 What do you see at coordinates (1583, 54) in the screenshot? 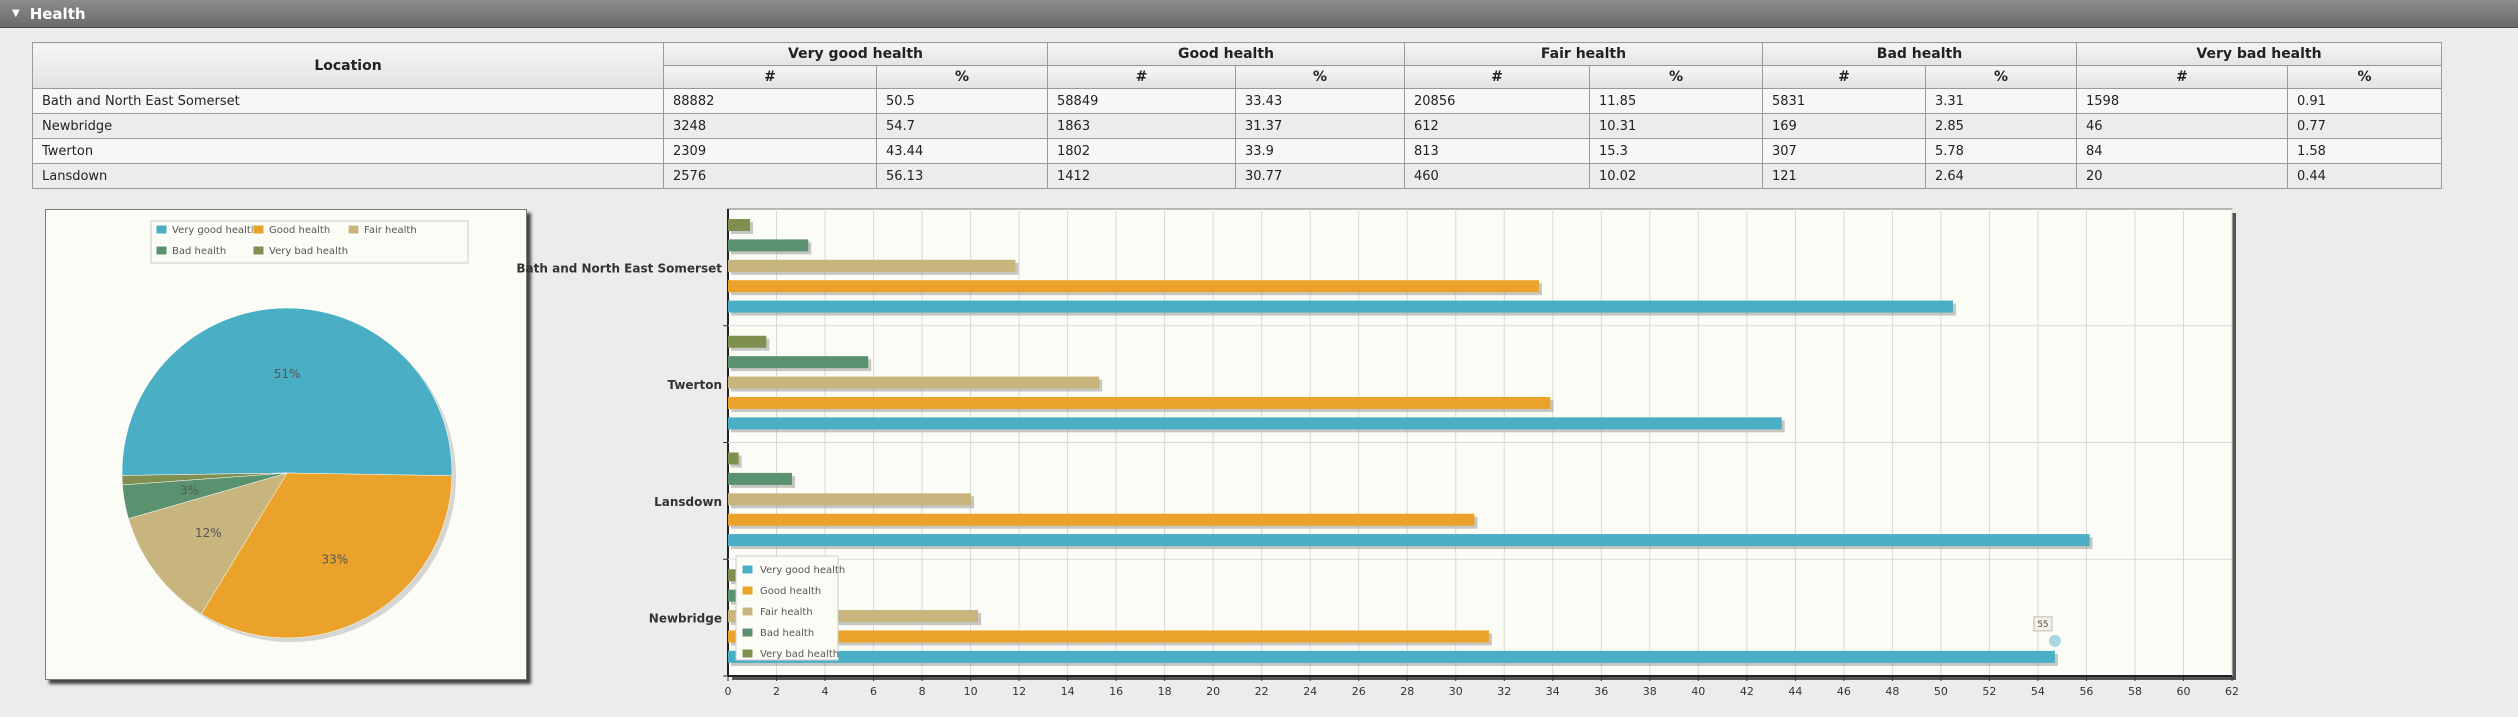
I see `column-header-fair-health: Fair health` at bounding box center [1583, 54].